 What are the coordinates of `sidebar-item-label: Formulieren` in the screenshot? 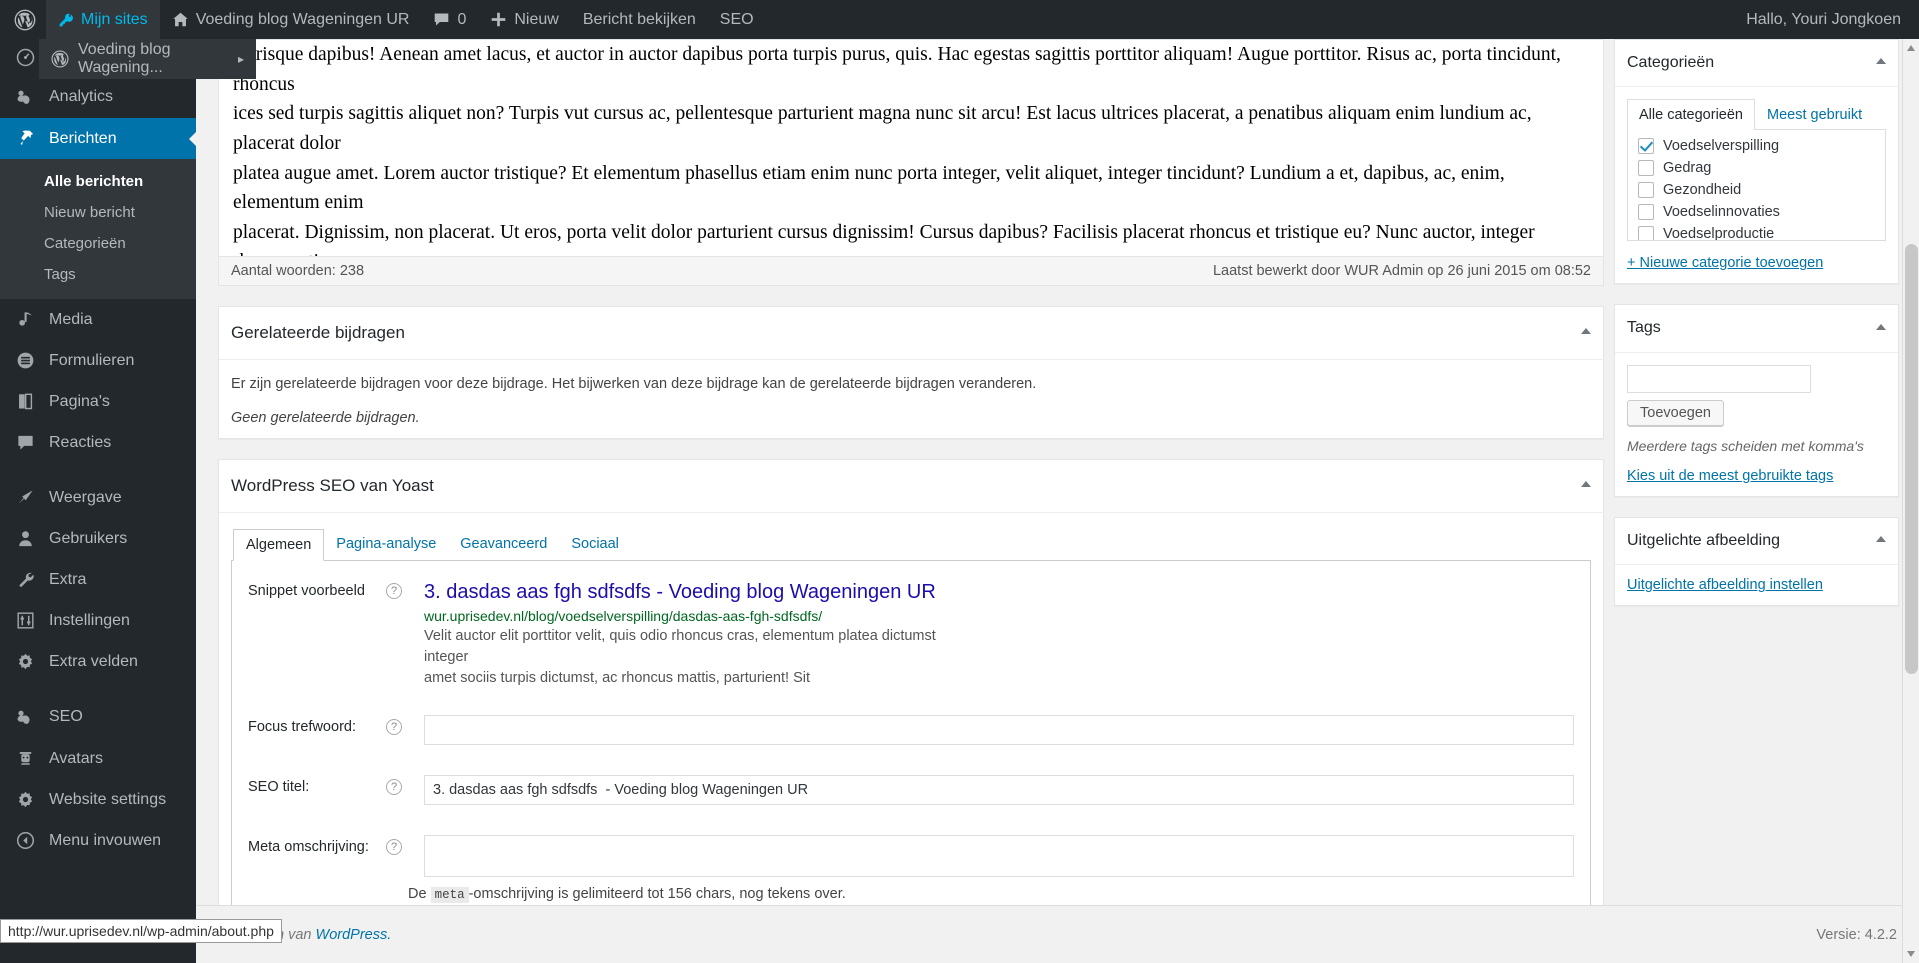 It's located at (92, 360).